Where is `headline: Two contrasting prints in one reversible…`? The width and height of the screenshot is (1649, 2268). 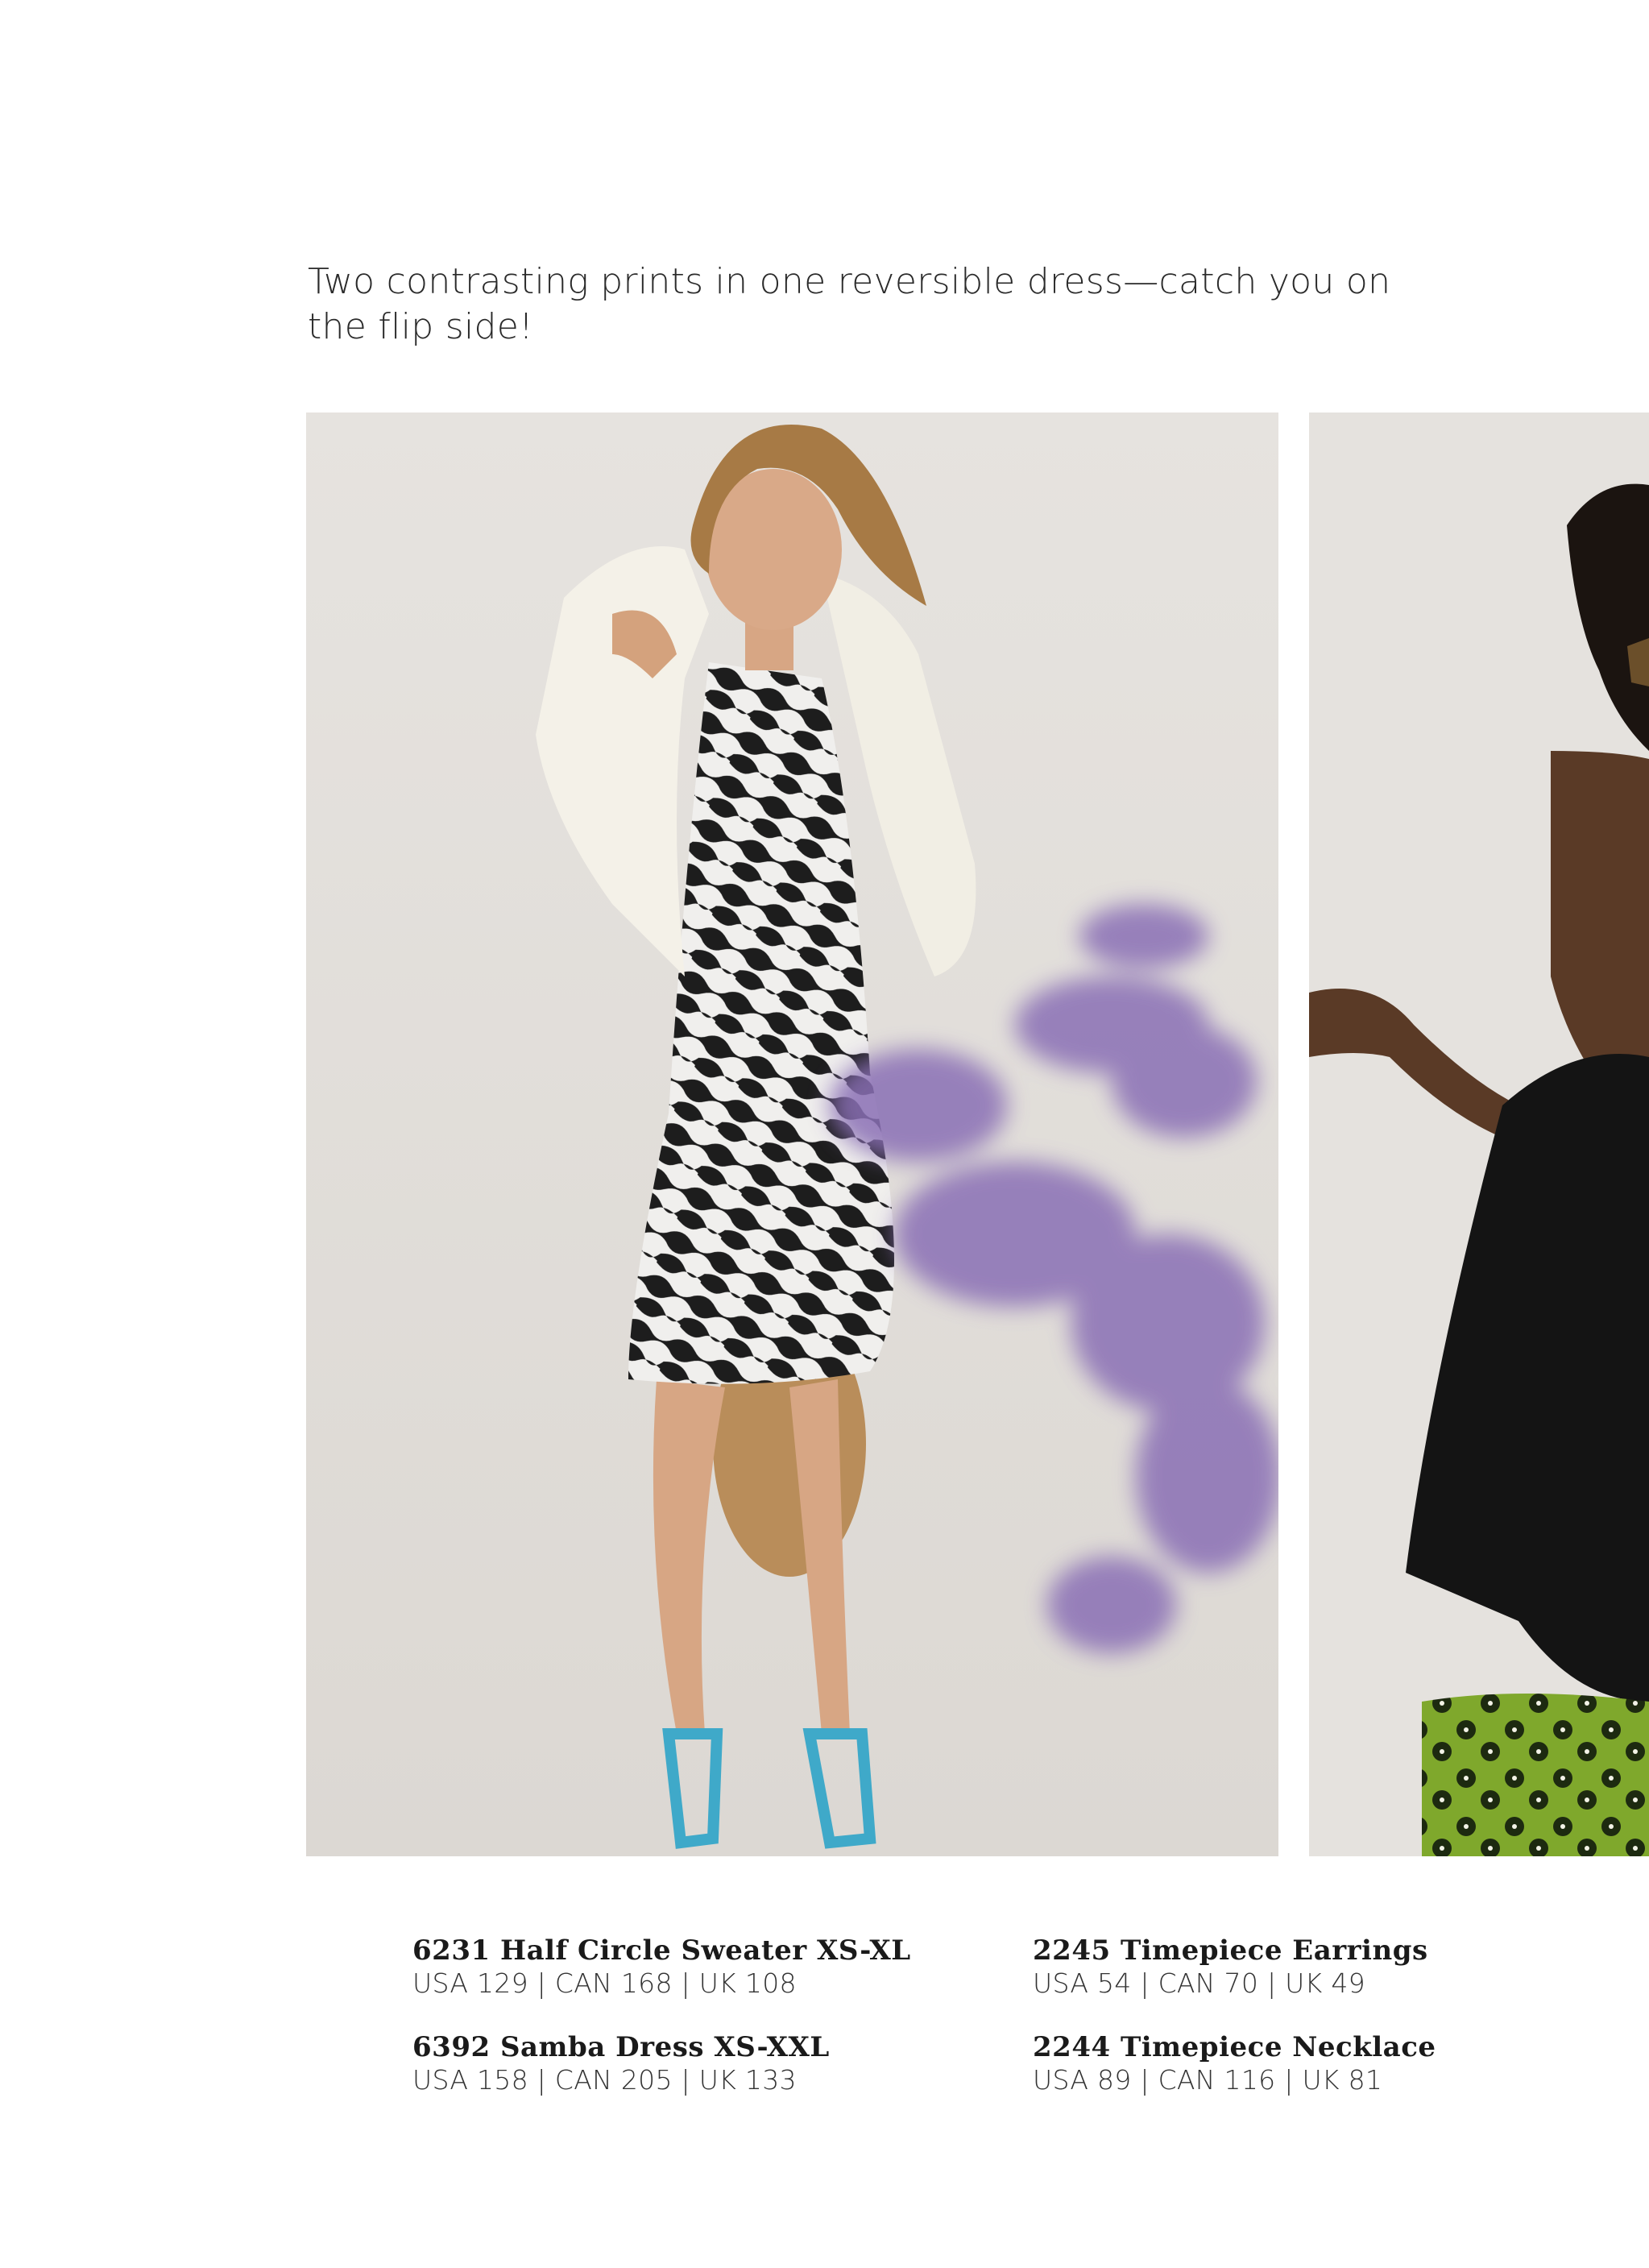
headline: Two contrasting prints in one reversible… is located at coordinates (849, 304).